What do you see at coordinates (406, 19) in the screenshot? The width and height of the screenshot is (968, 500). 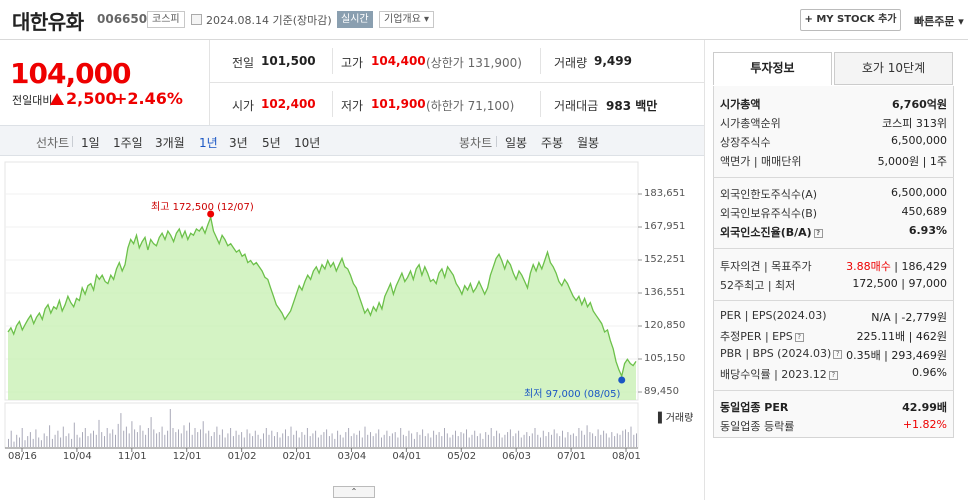 I see `company-overview-button: 기업개요 ▾` at bounding box center [406, 19].